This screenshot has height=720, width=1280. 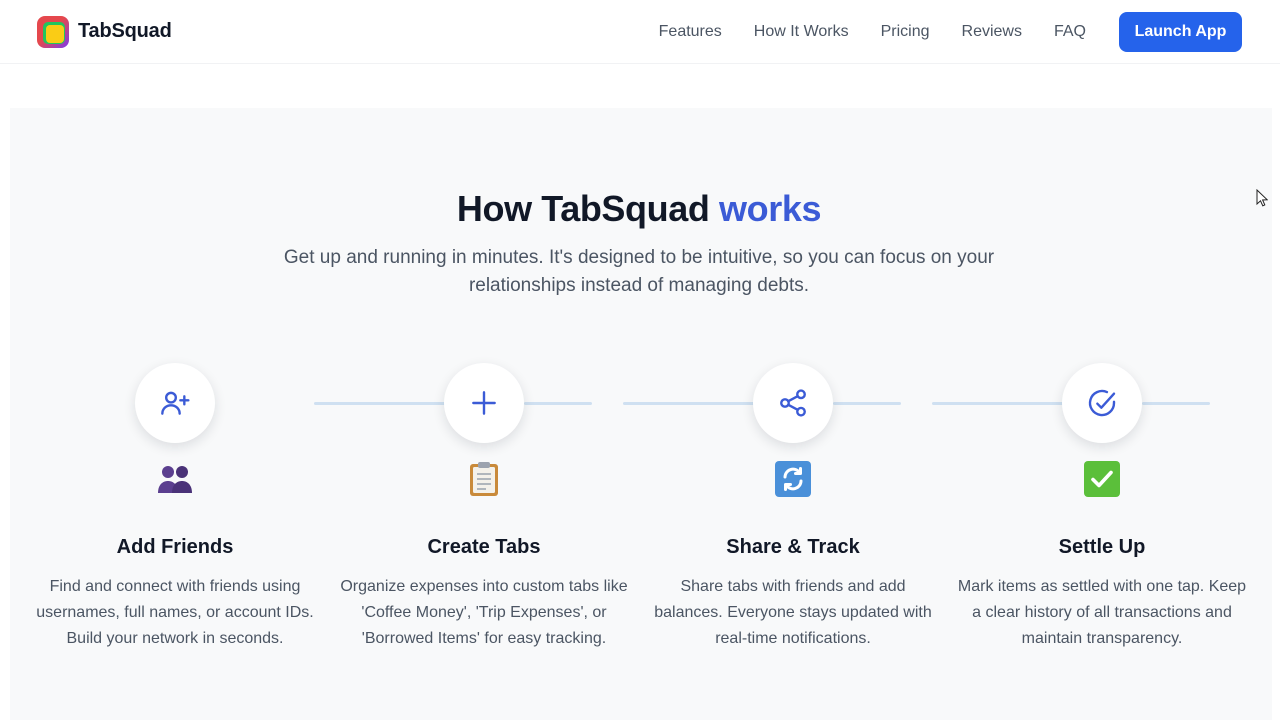 I want to click on section-title: How TabSquad works, so click(x=639, y=209).